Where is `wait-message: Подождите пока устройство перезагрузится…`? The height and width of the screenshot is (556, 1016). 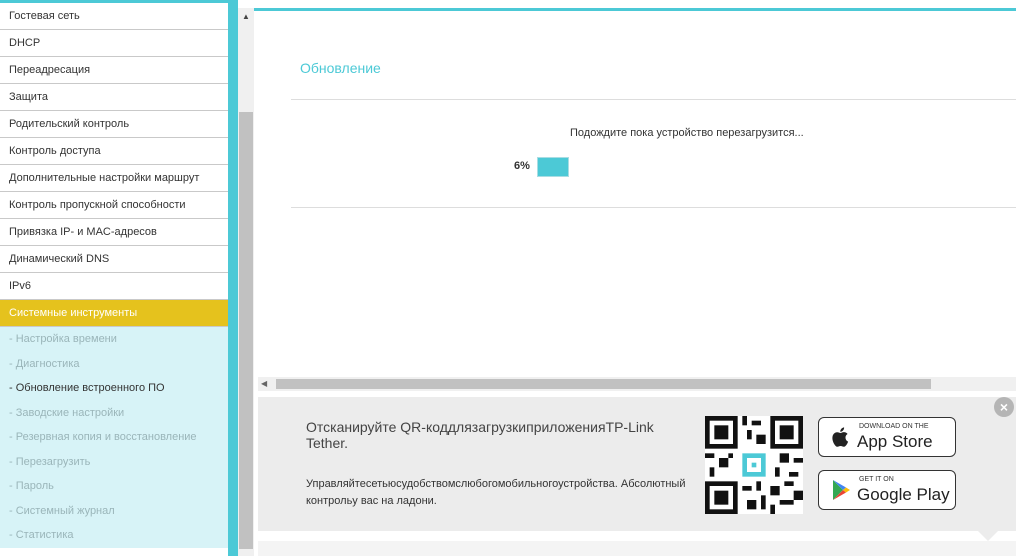
wait-message: Подождите пока устройство перезагрузится… is located at coordinates (687, 133).